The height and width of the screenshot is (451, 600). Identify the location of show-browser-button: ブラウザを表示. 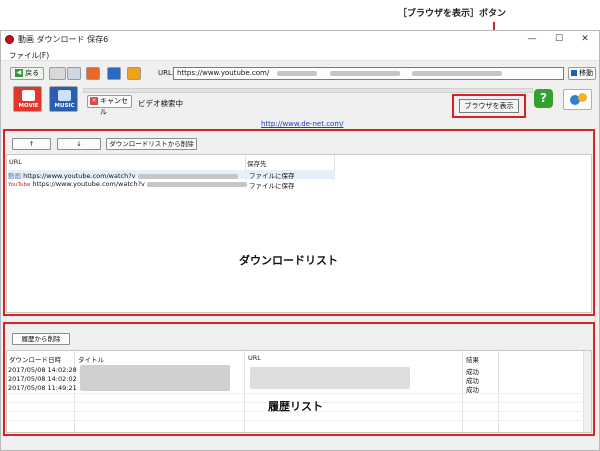
(489, 106).